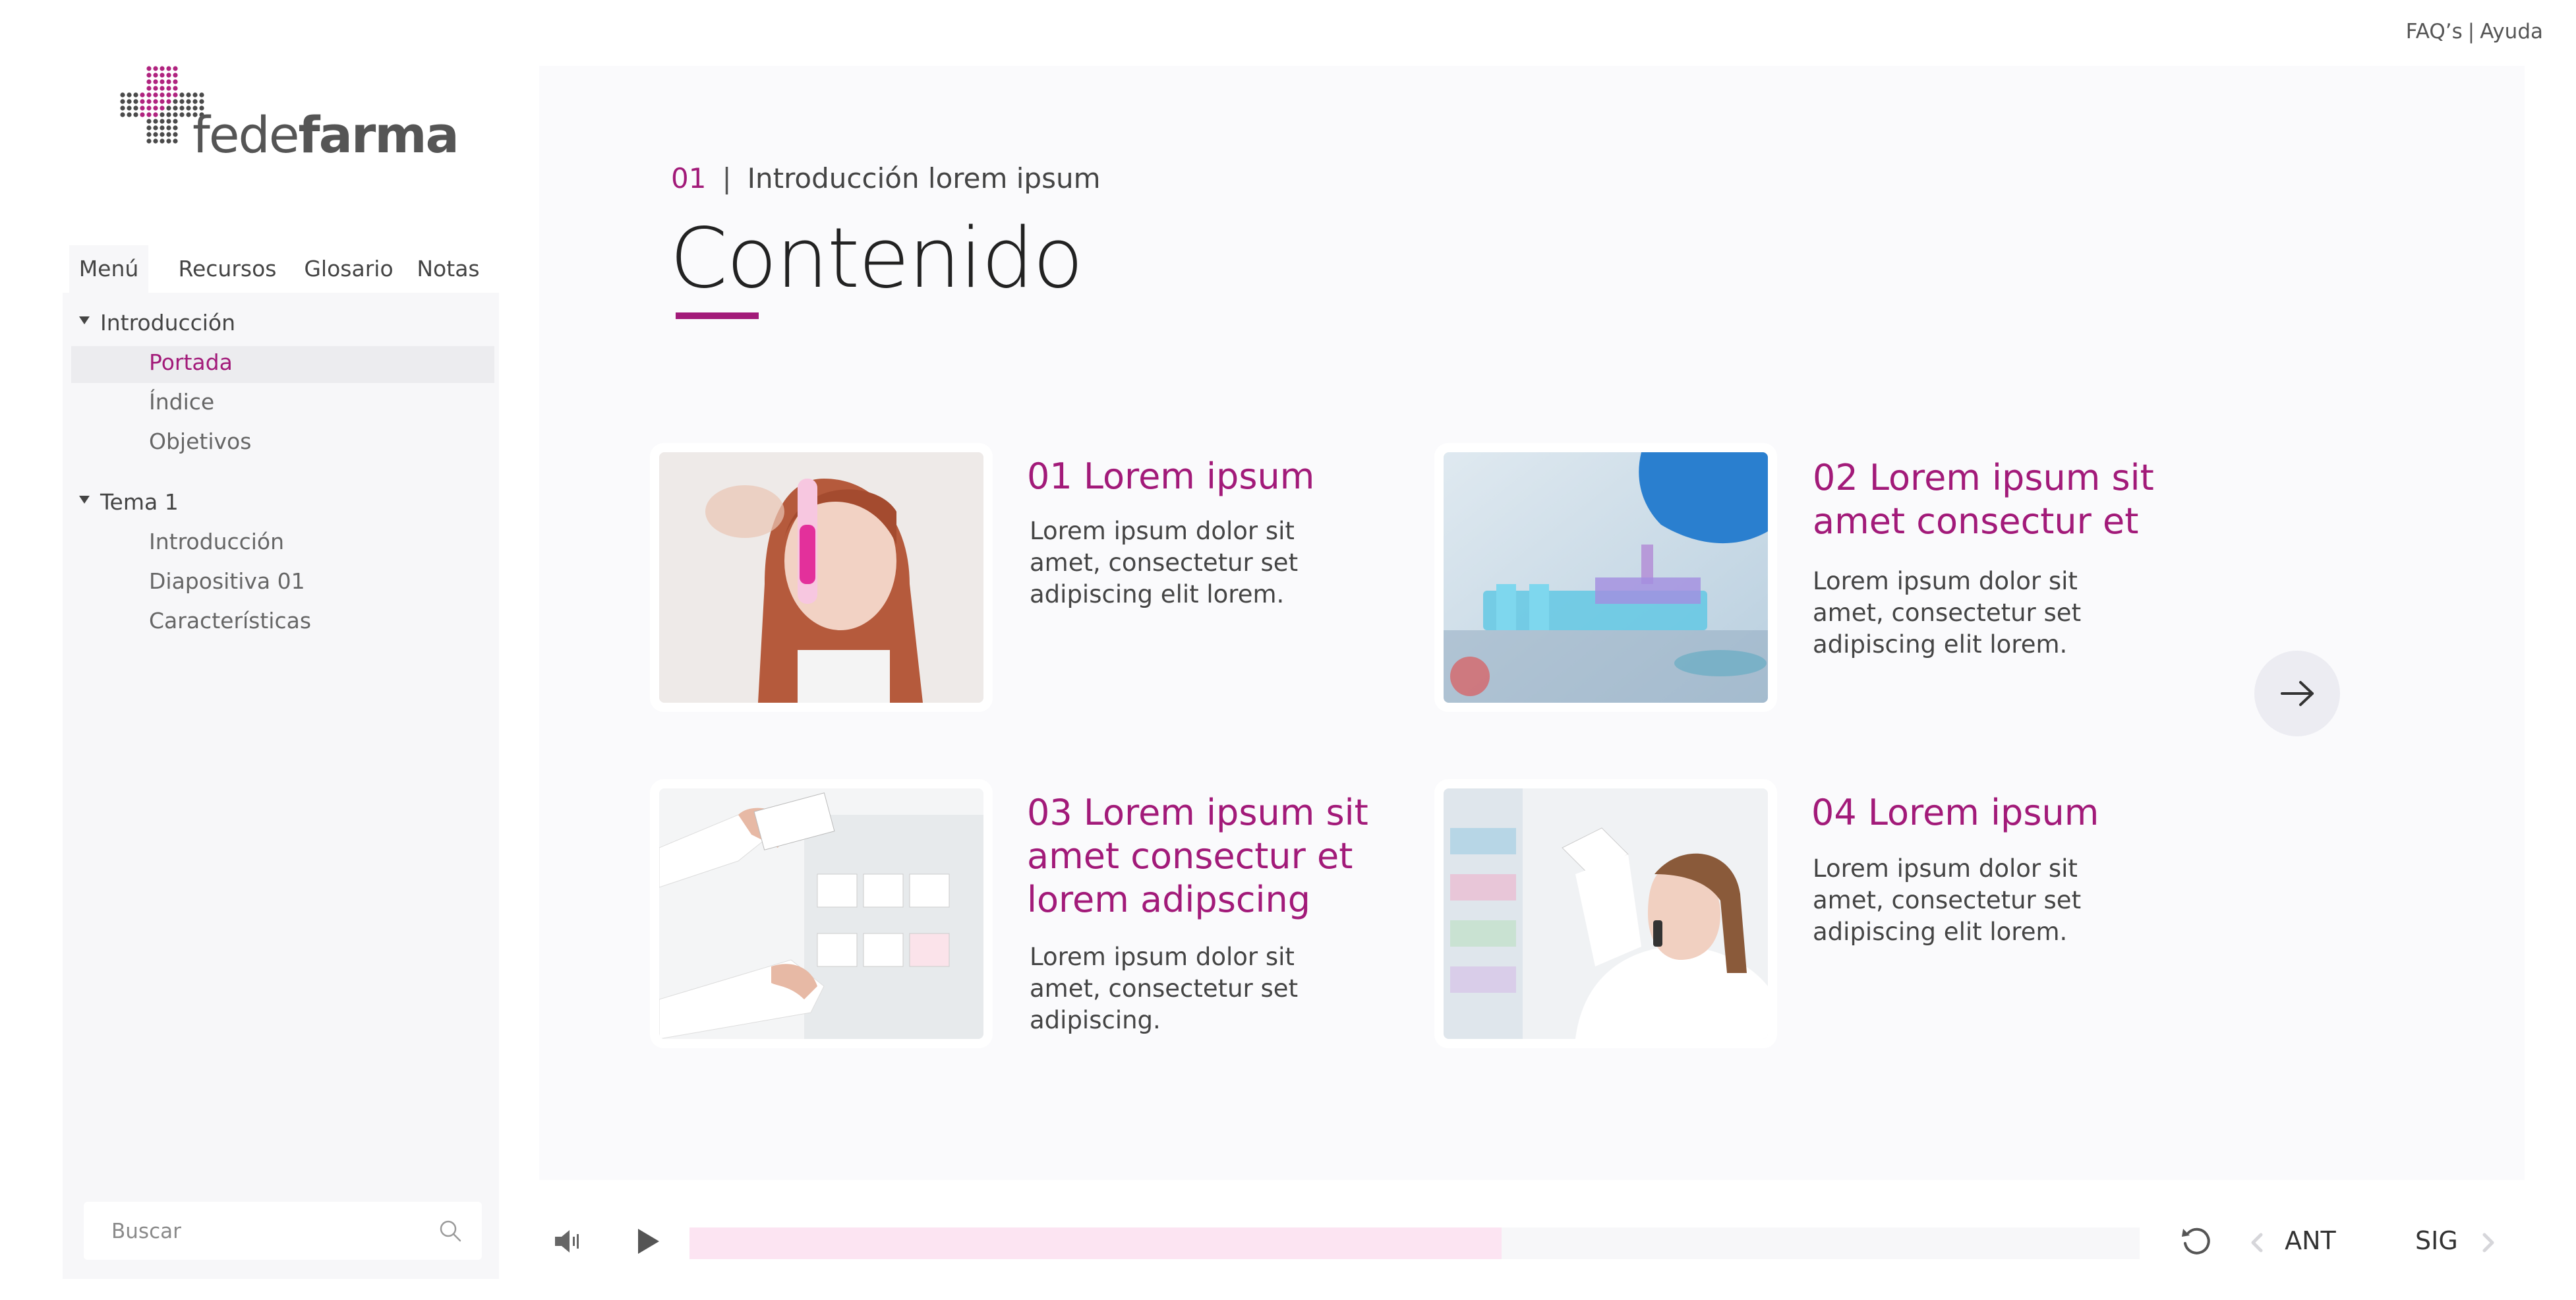  What do you see at coordinates (2257, 1242) in the screenshot?
I see `chevron-left-icon` at bounding box center [2257, 1242].